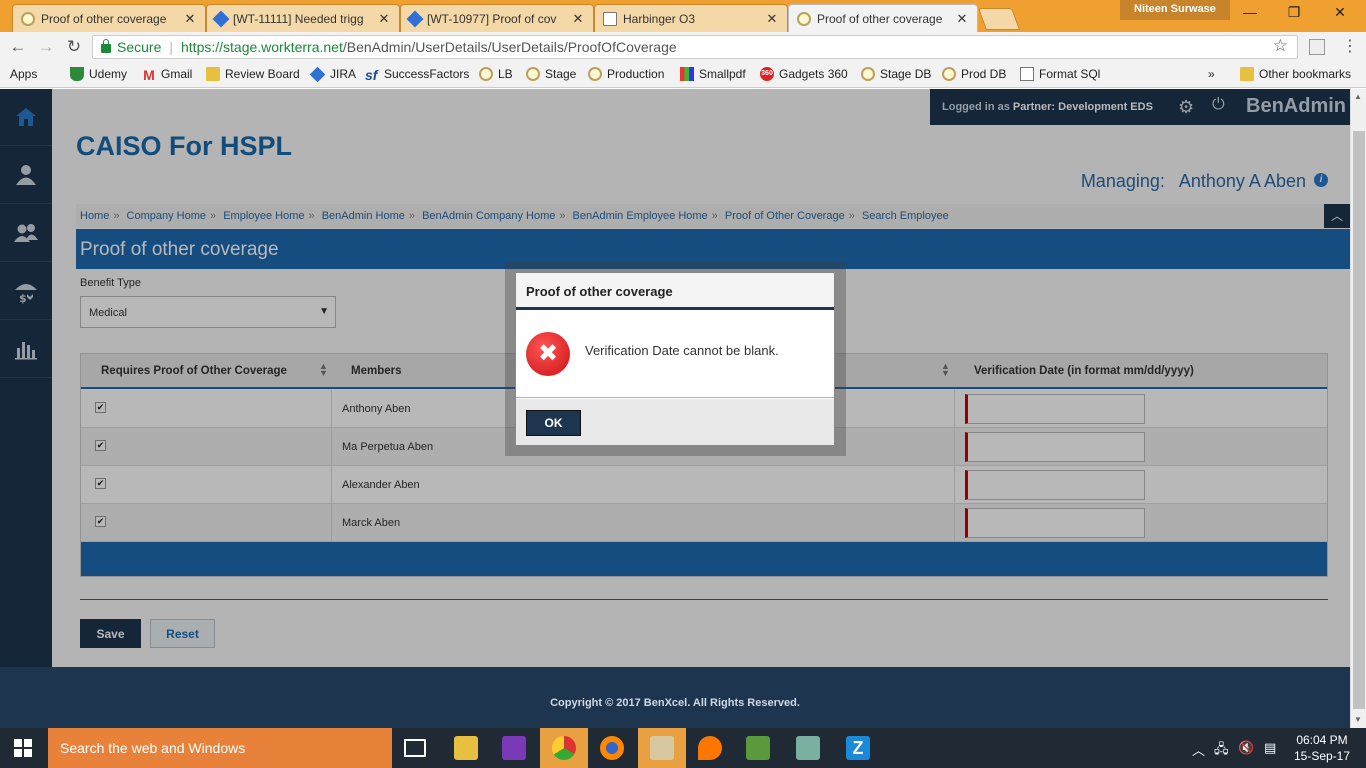  I want to click on page-scrollbar: ▲ ▼, so click(1358, 408).